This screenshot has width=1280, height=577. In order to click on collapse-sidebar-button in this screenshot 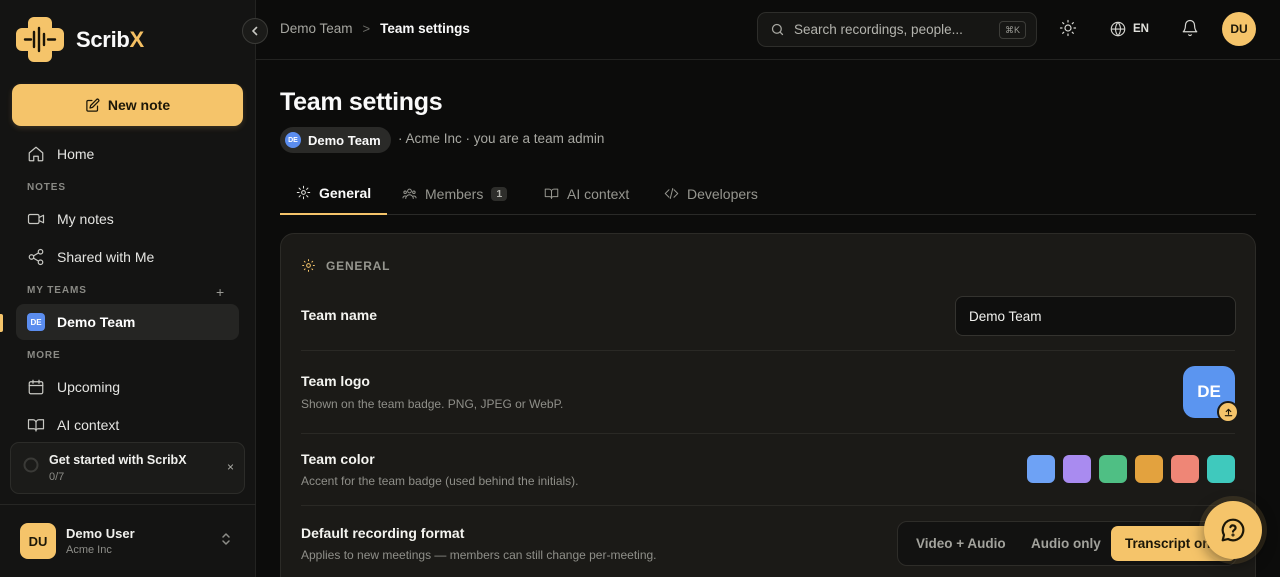, I will do `click(255, 31)`.